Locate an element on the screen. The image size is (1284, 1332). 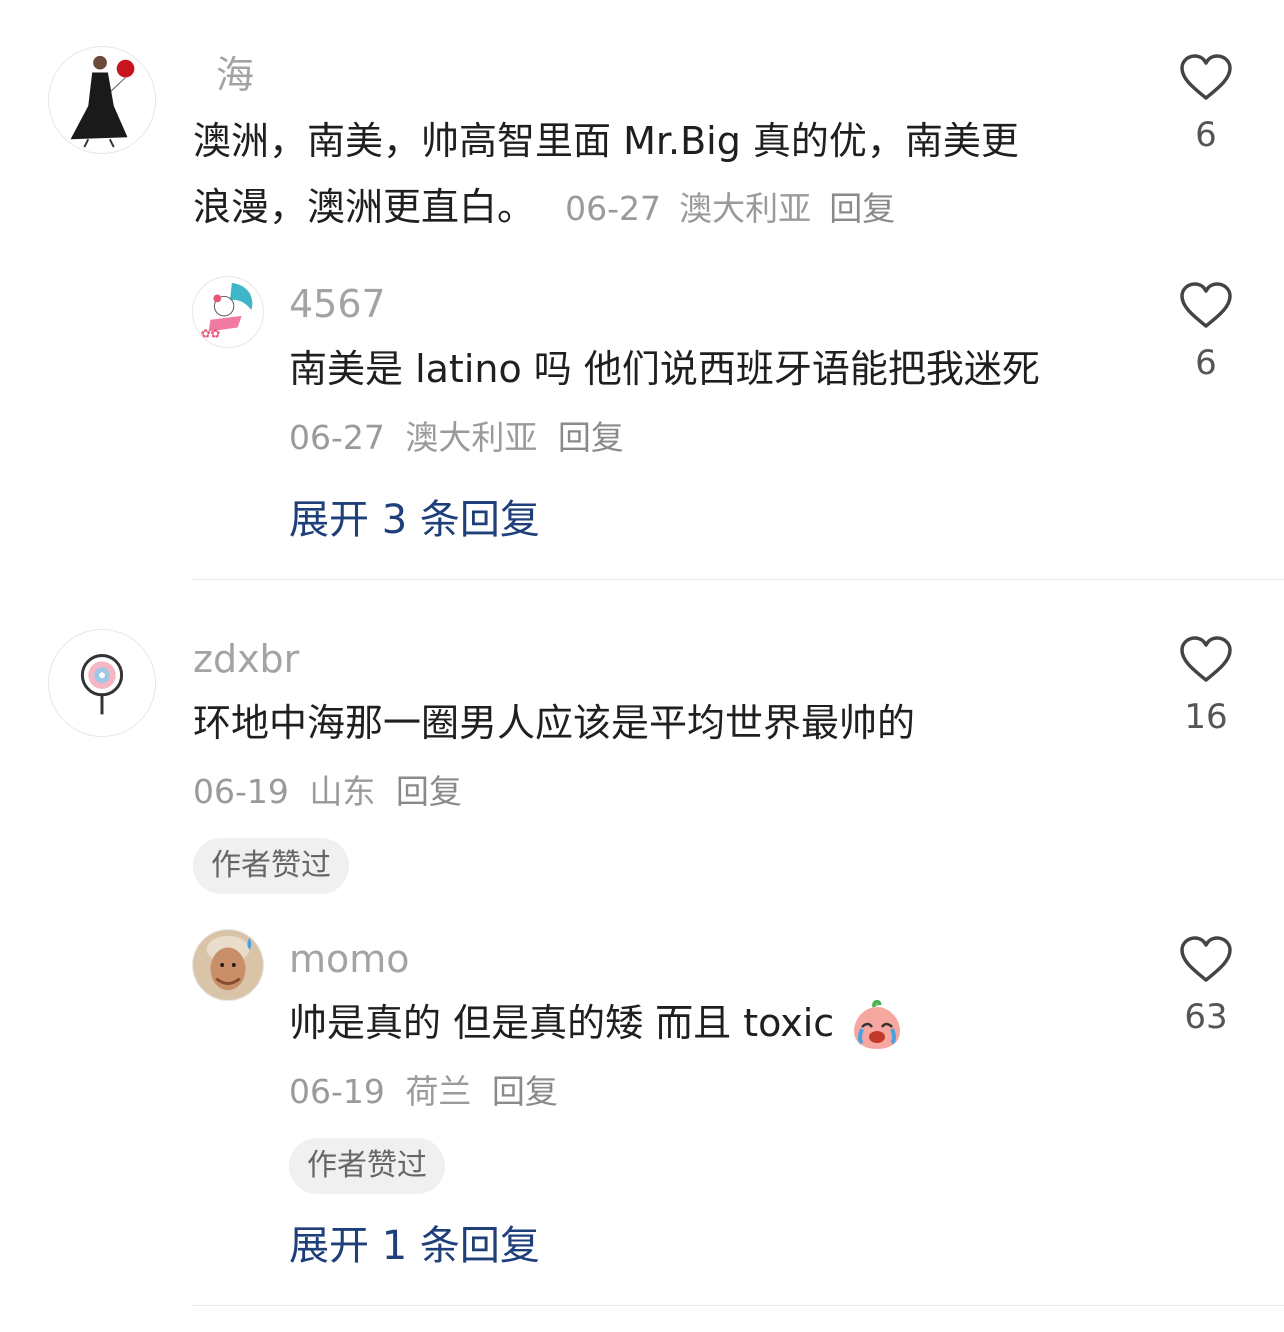
username: 4567 is located at coordinates (337, 304).